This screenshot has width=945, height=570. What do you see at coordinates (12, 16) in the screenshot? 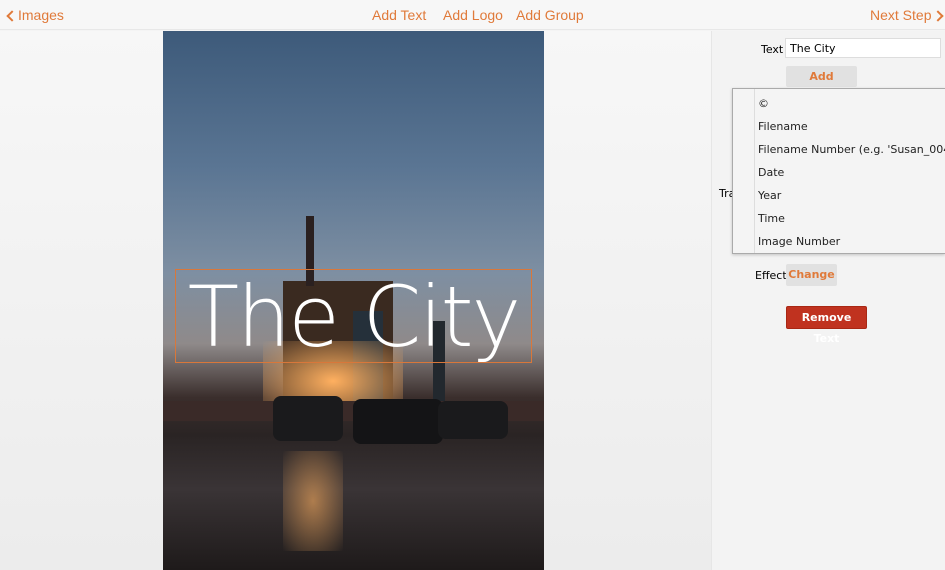
I see `chevron-left-icon` at bounding box center [12, 16].